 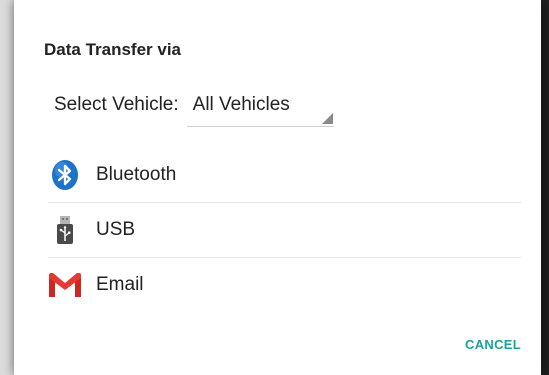 What do you see at coordinates (113, 49) in the screenshot?
I see `dialog-title: Data Transfer via` at bounding box center [113, 49].